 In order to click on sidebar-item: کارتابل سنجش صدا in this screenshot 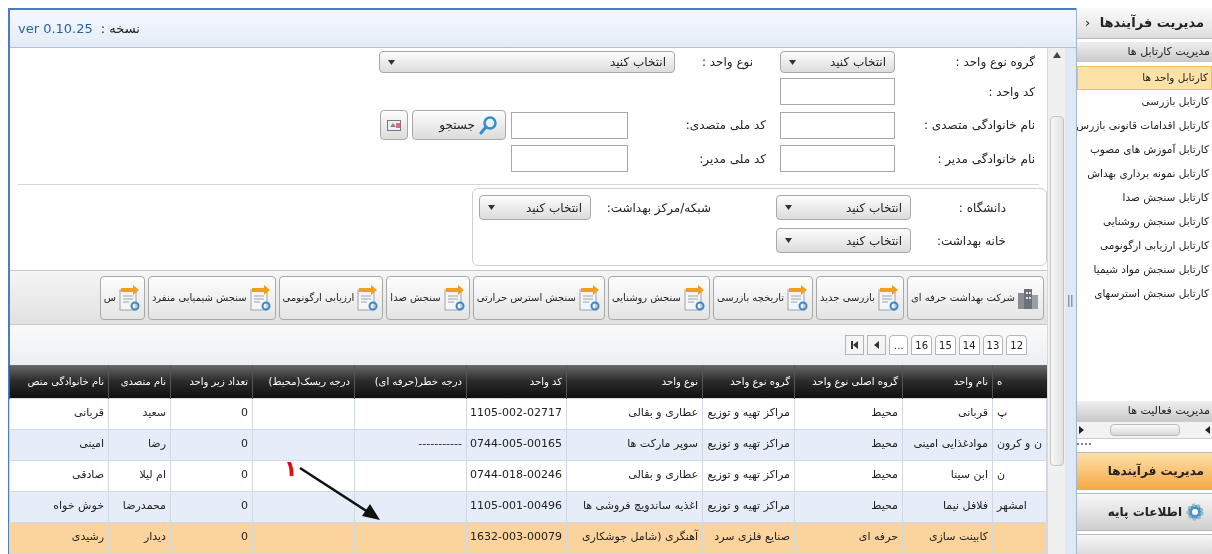, I will do `click(1144, 198)`.